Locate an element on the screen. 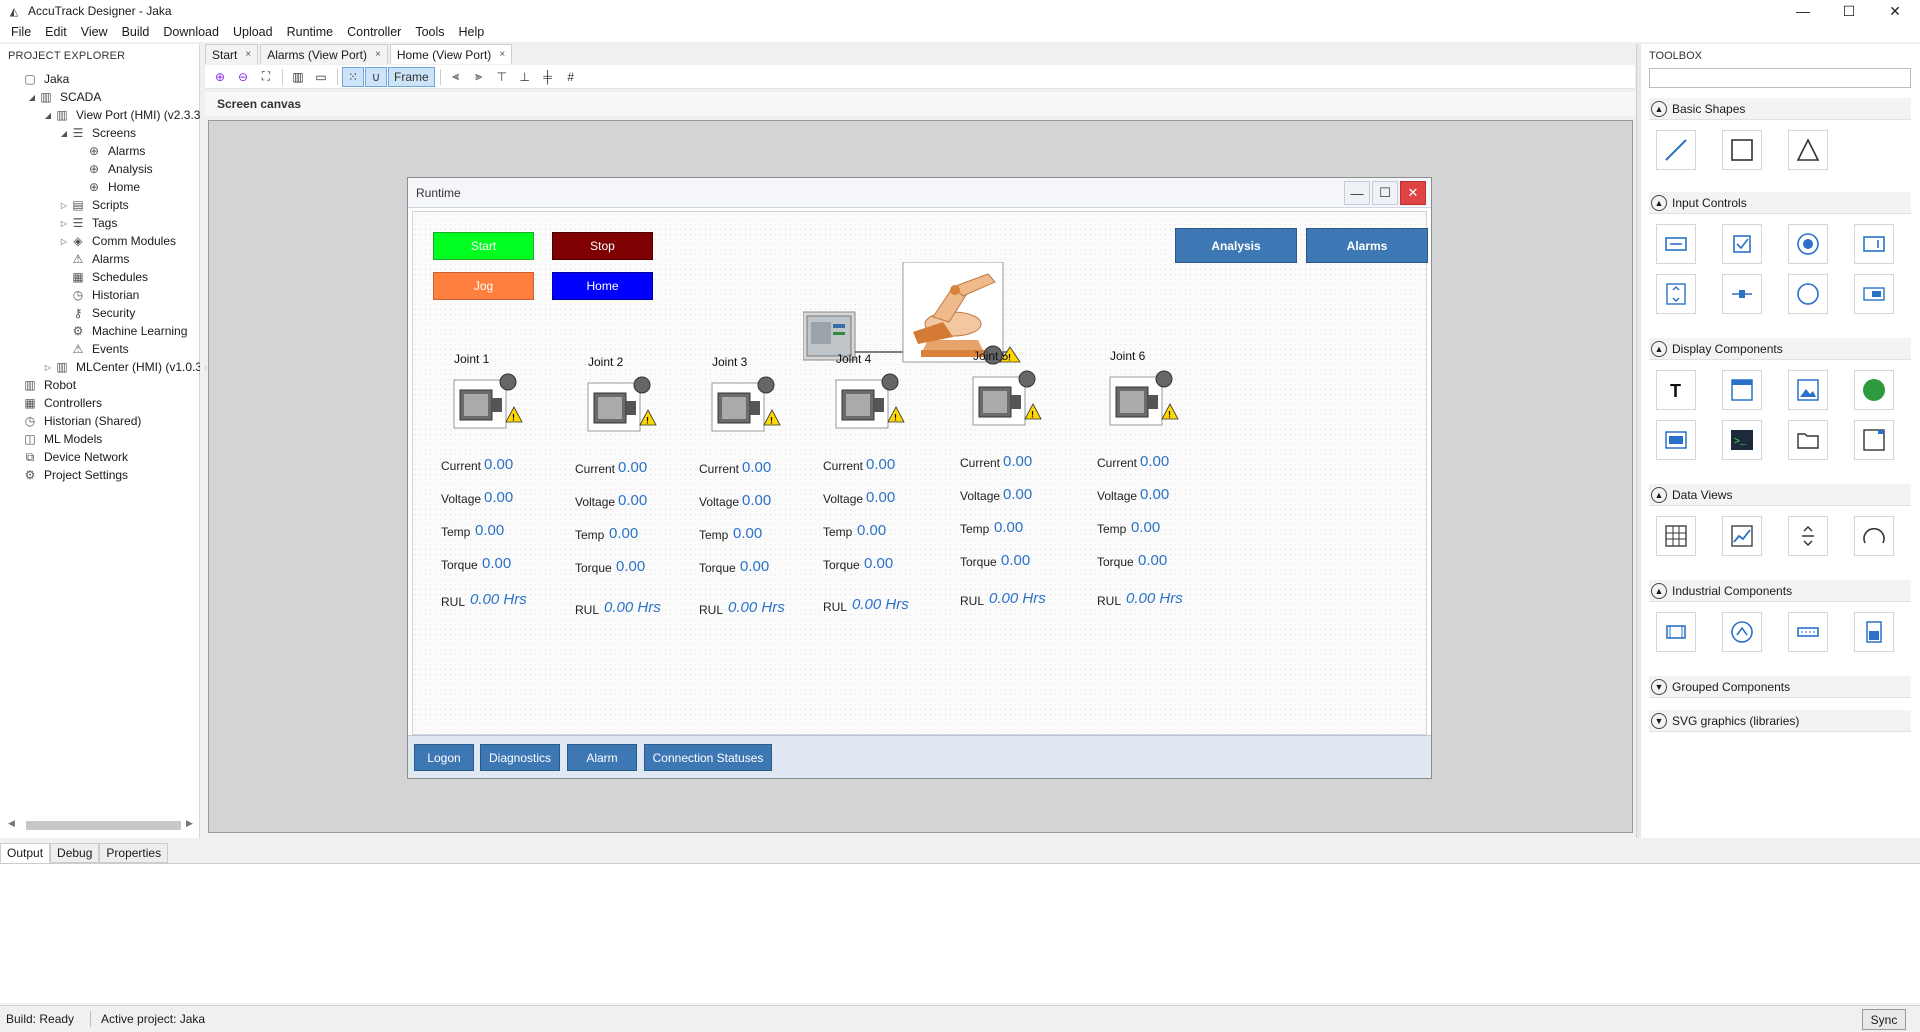  columns-icon: ▥ is located at coordinates (298, 77).